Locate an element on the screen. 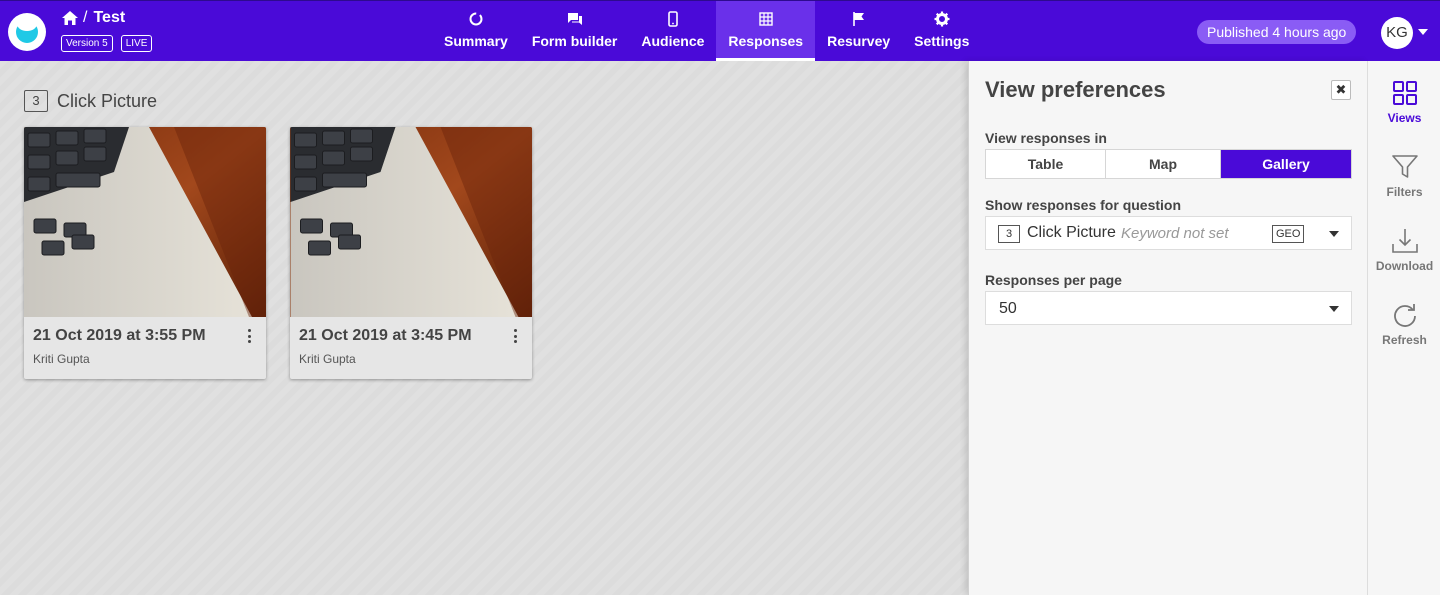 The width and height of the screenshot is (1440, 595). question-select-label: Show responses for question is located at coordinates (1083, 205).